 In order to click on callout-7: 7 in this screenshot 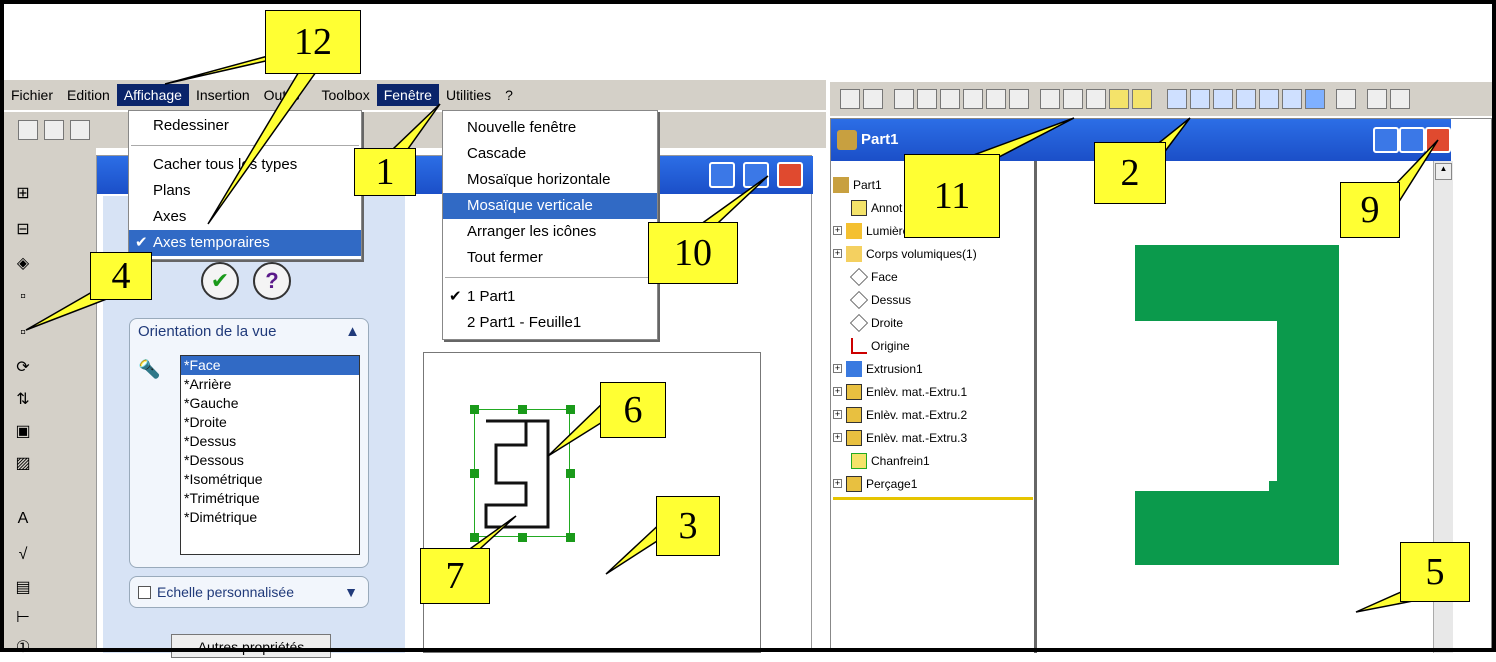, I will do `click(455, 576)`.